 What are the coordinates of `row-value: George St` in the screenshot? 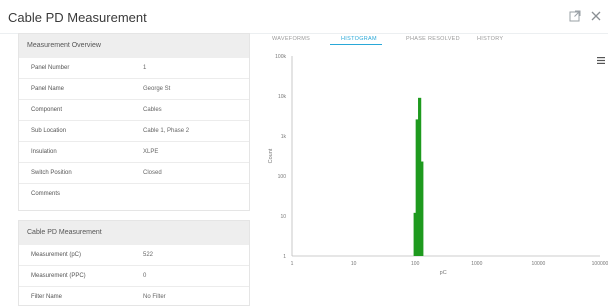 It's located at (157, 89).